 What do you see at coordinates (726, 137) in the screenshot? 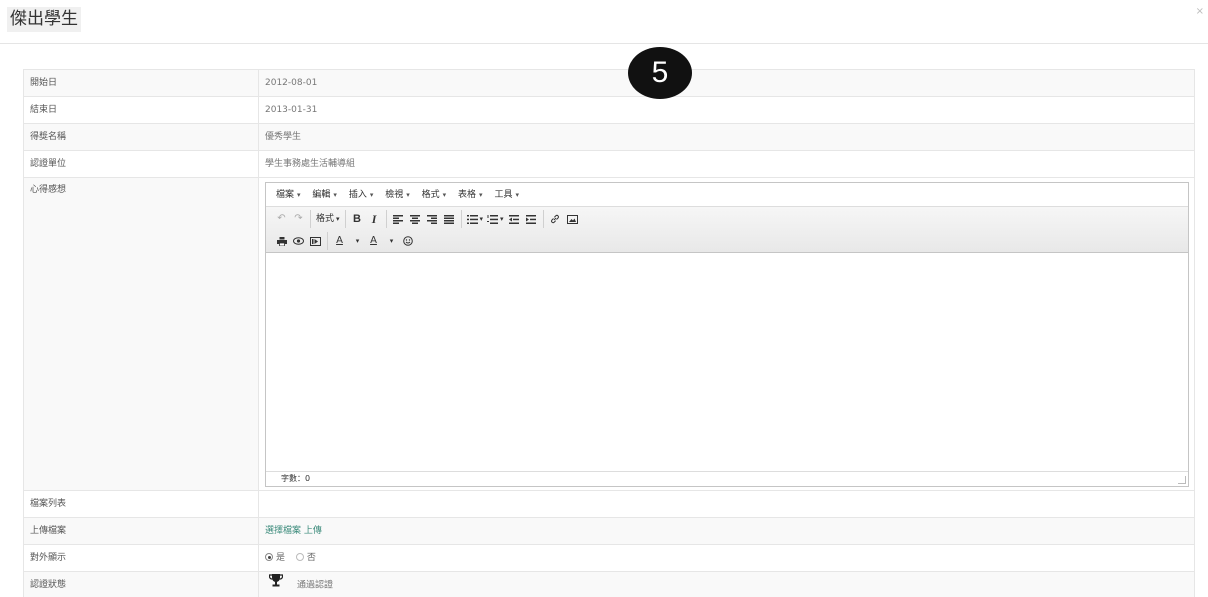
I see `award-name-value: 優秀學生` at bounding box center [726, 137].